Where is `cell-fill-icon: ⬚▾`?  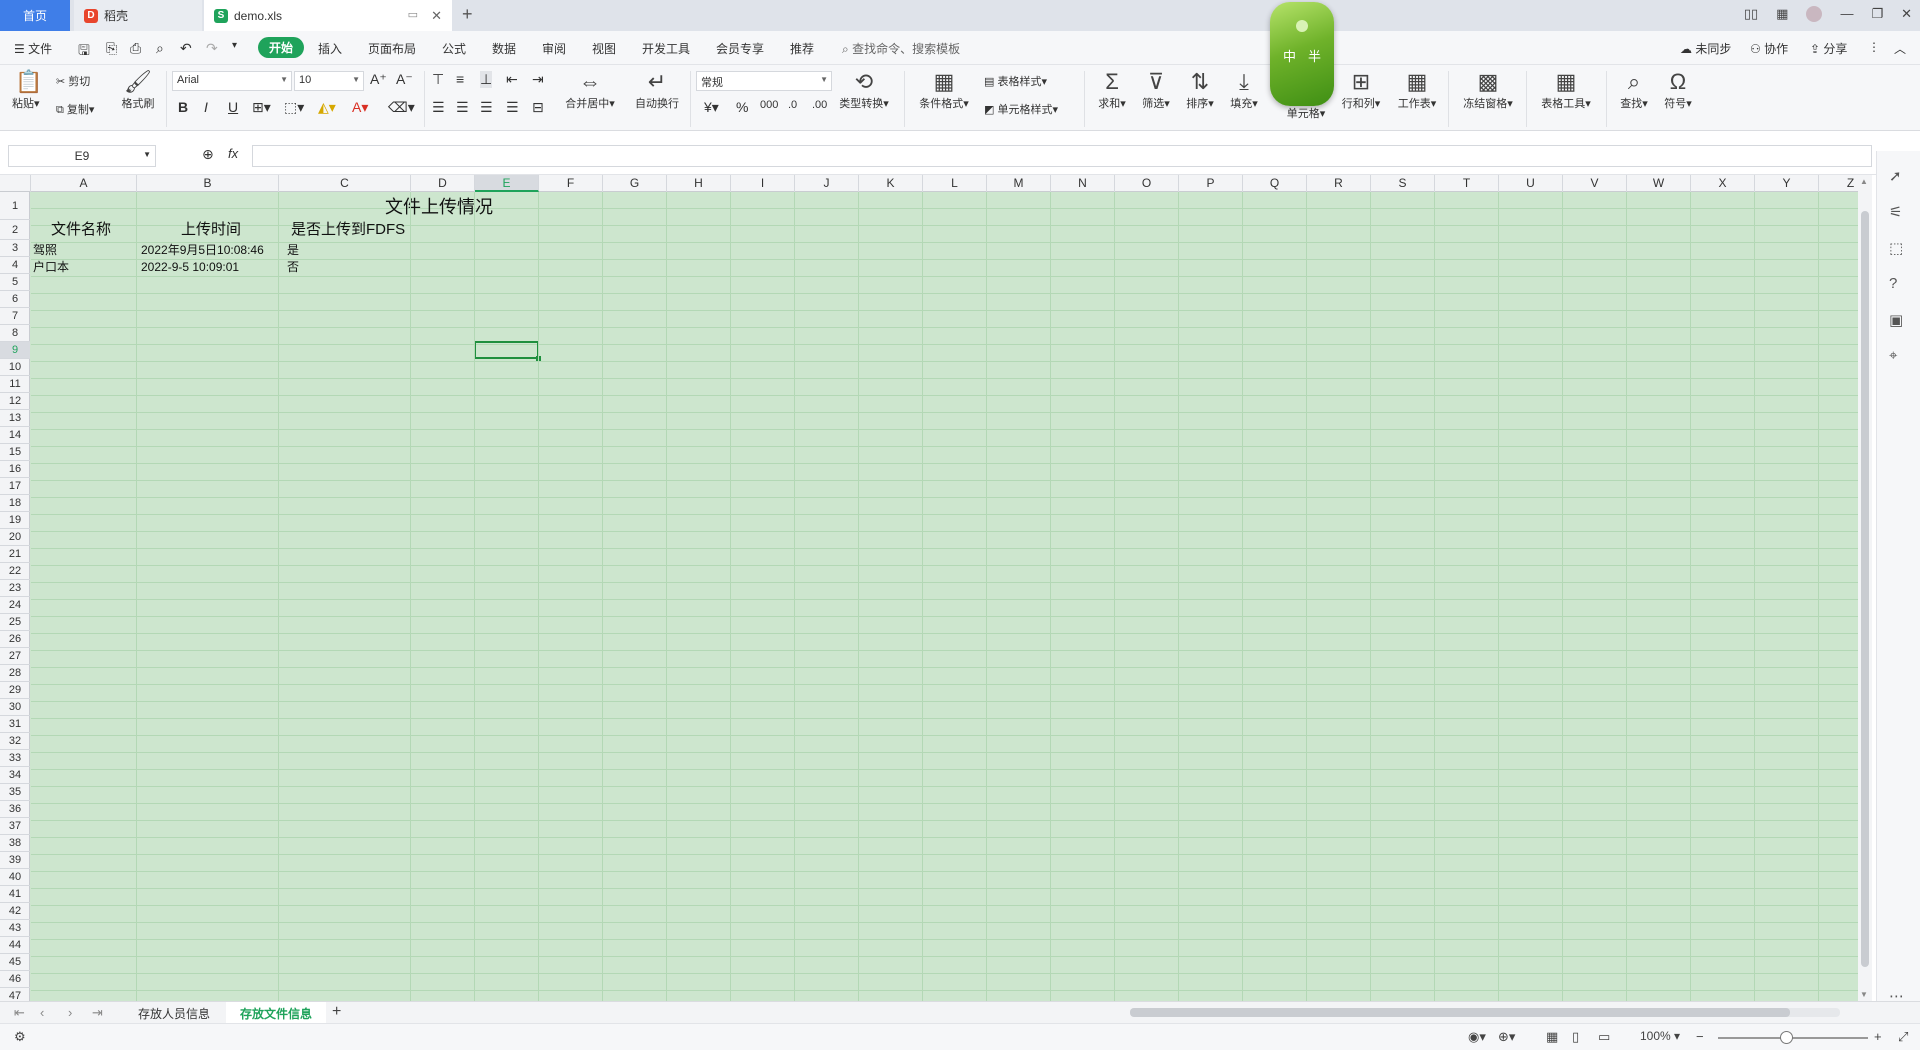
cell-fill-icon: ⬚▾ is located at coordinates (294, 107).